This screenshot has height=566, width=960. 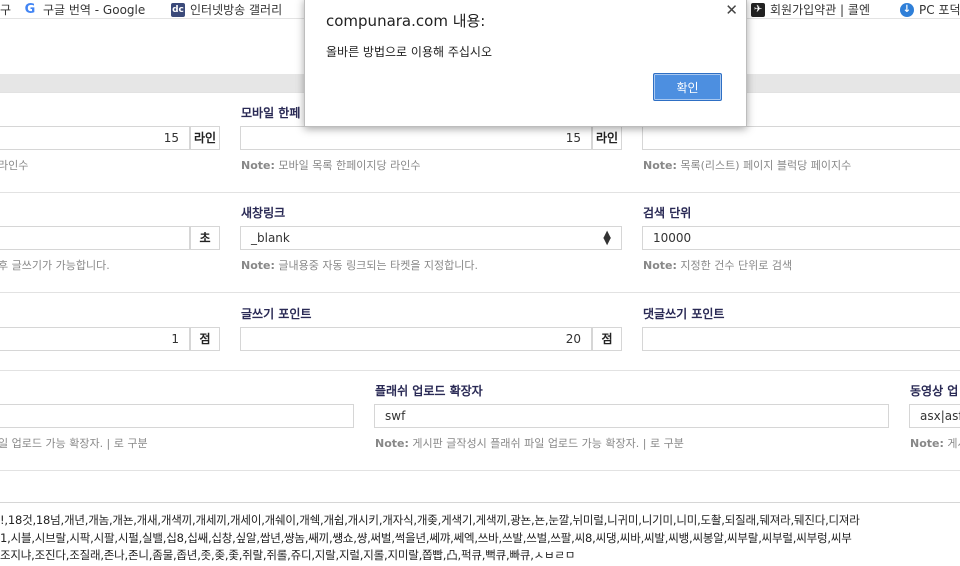 I want to click on block-pages-input, so click(x=801, y=138).